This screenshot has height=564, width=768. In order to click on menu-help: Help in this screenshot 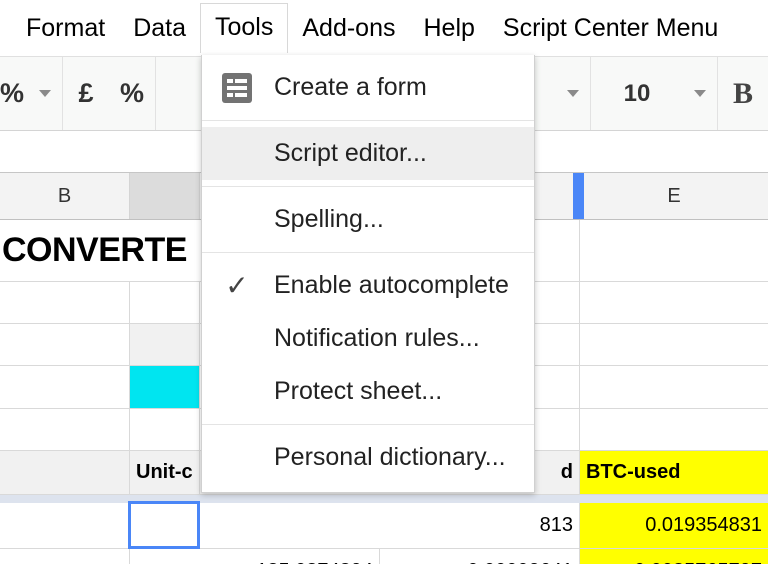, I will do `click(449, 28)`.